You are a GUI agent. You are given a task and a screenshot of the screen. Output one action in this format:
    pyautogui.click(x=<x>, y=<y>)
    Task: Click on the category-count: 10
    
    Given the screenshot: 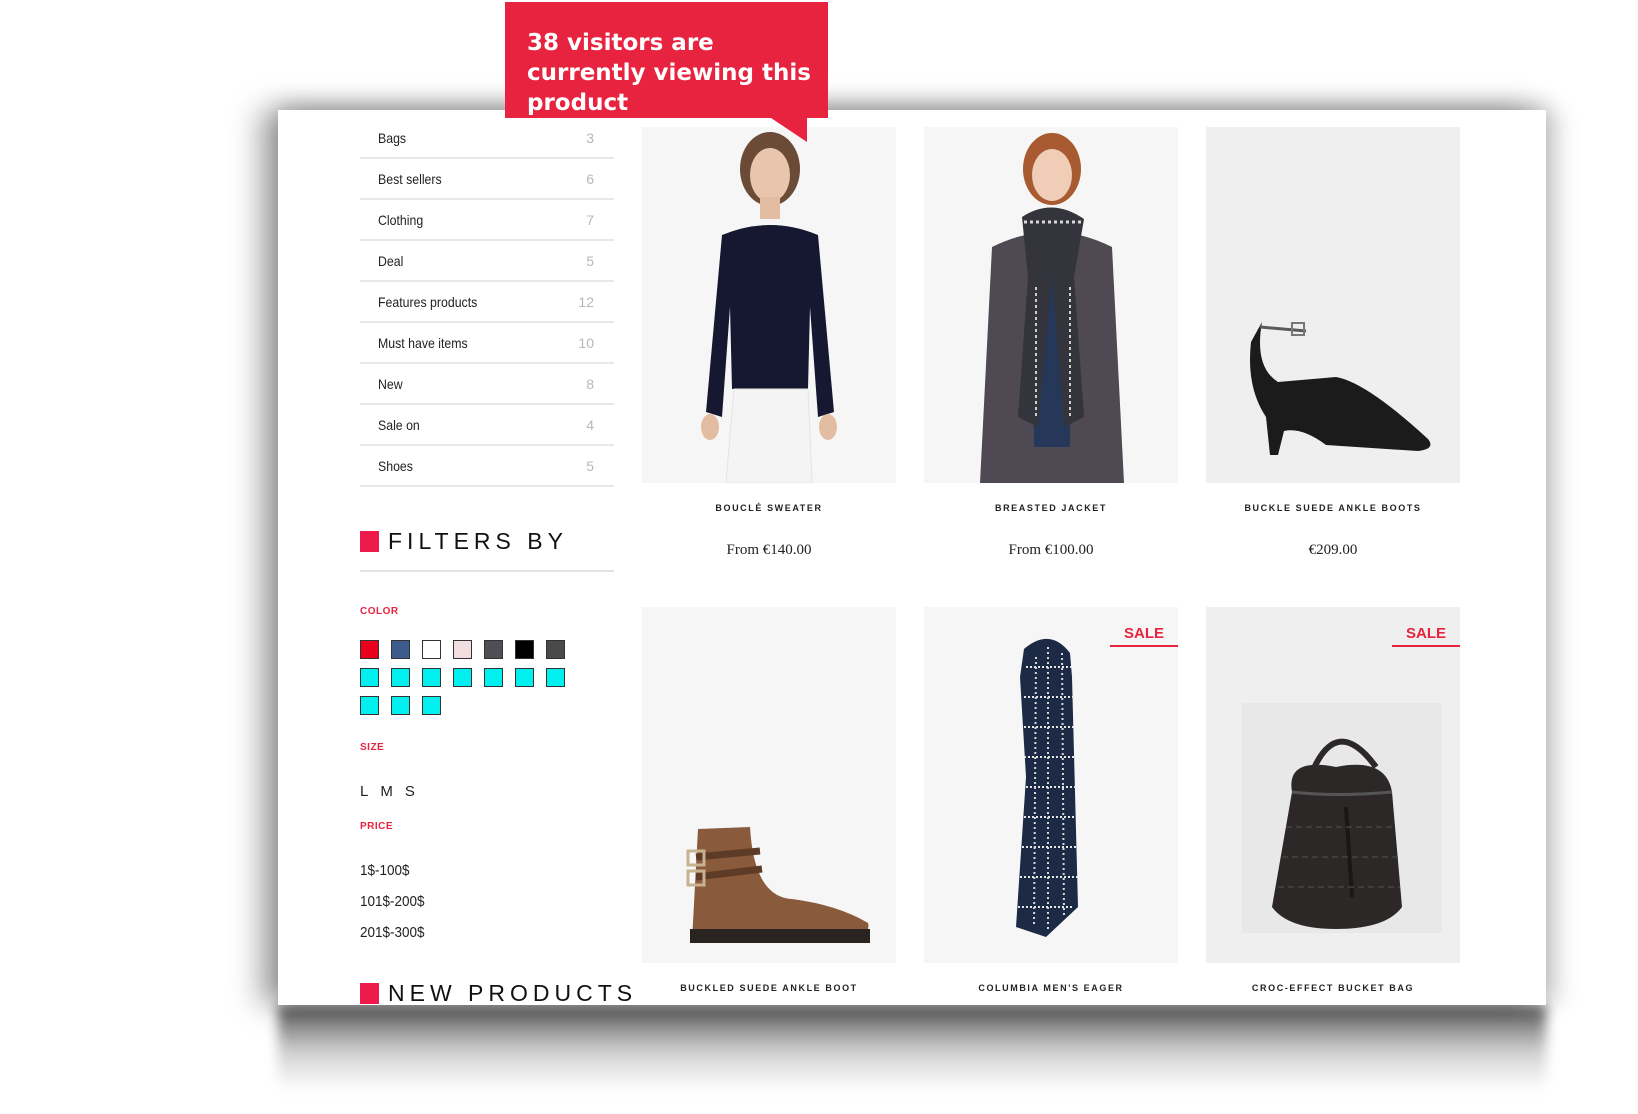 What is the action you would take?
    pyautogui.click(x=586, y=342)
    